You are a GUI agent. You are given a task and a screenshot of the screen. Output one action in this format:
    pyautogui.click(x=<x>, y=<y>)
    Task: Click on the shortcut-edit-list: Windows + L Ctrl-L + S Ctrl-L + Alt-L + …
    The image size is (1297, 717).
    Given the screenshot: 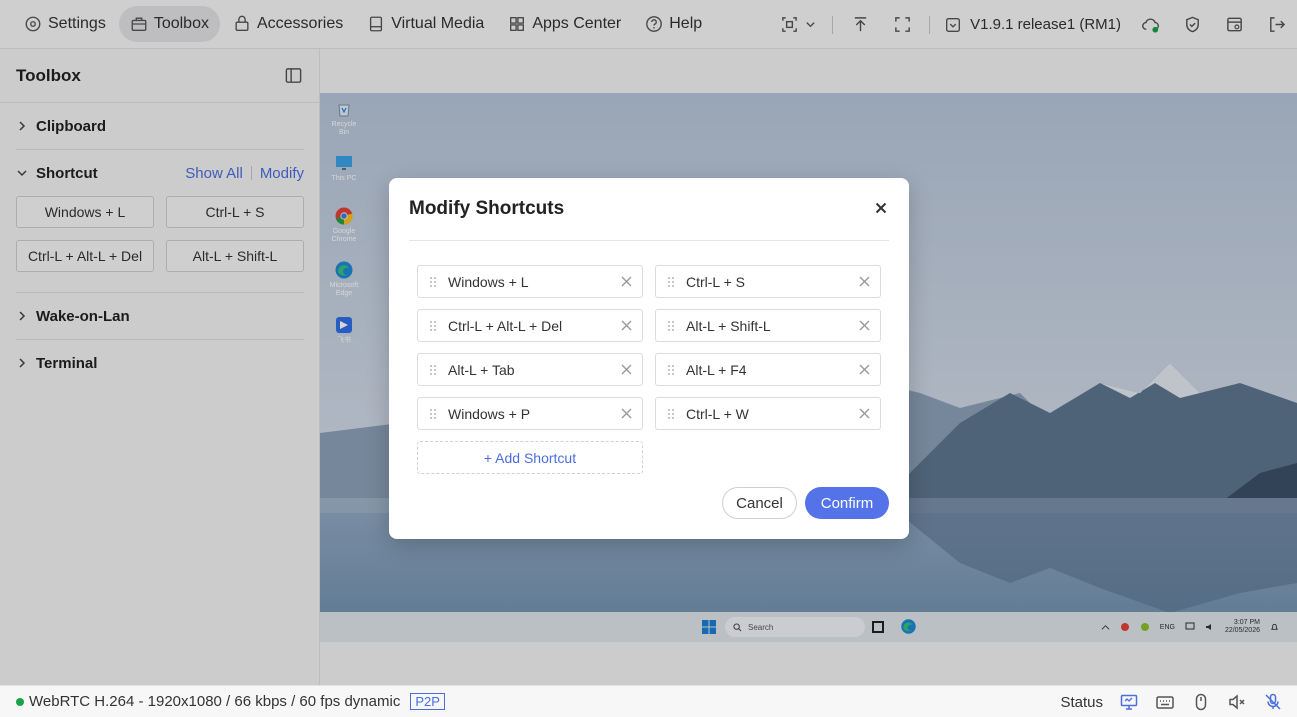 What is the action you would take?
    pyautogui.click(x=649, y=369)
    